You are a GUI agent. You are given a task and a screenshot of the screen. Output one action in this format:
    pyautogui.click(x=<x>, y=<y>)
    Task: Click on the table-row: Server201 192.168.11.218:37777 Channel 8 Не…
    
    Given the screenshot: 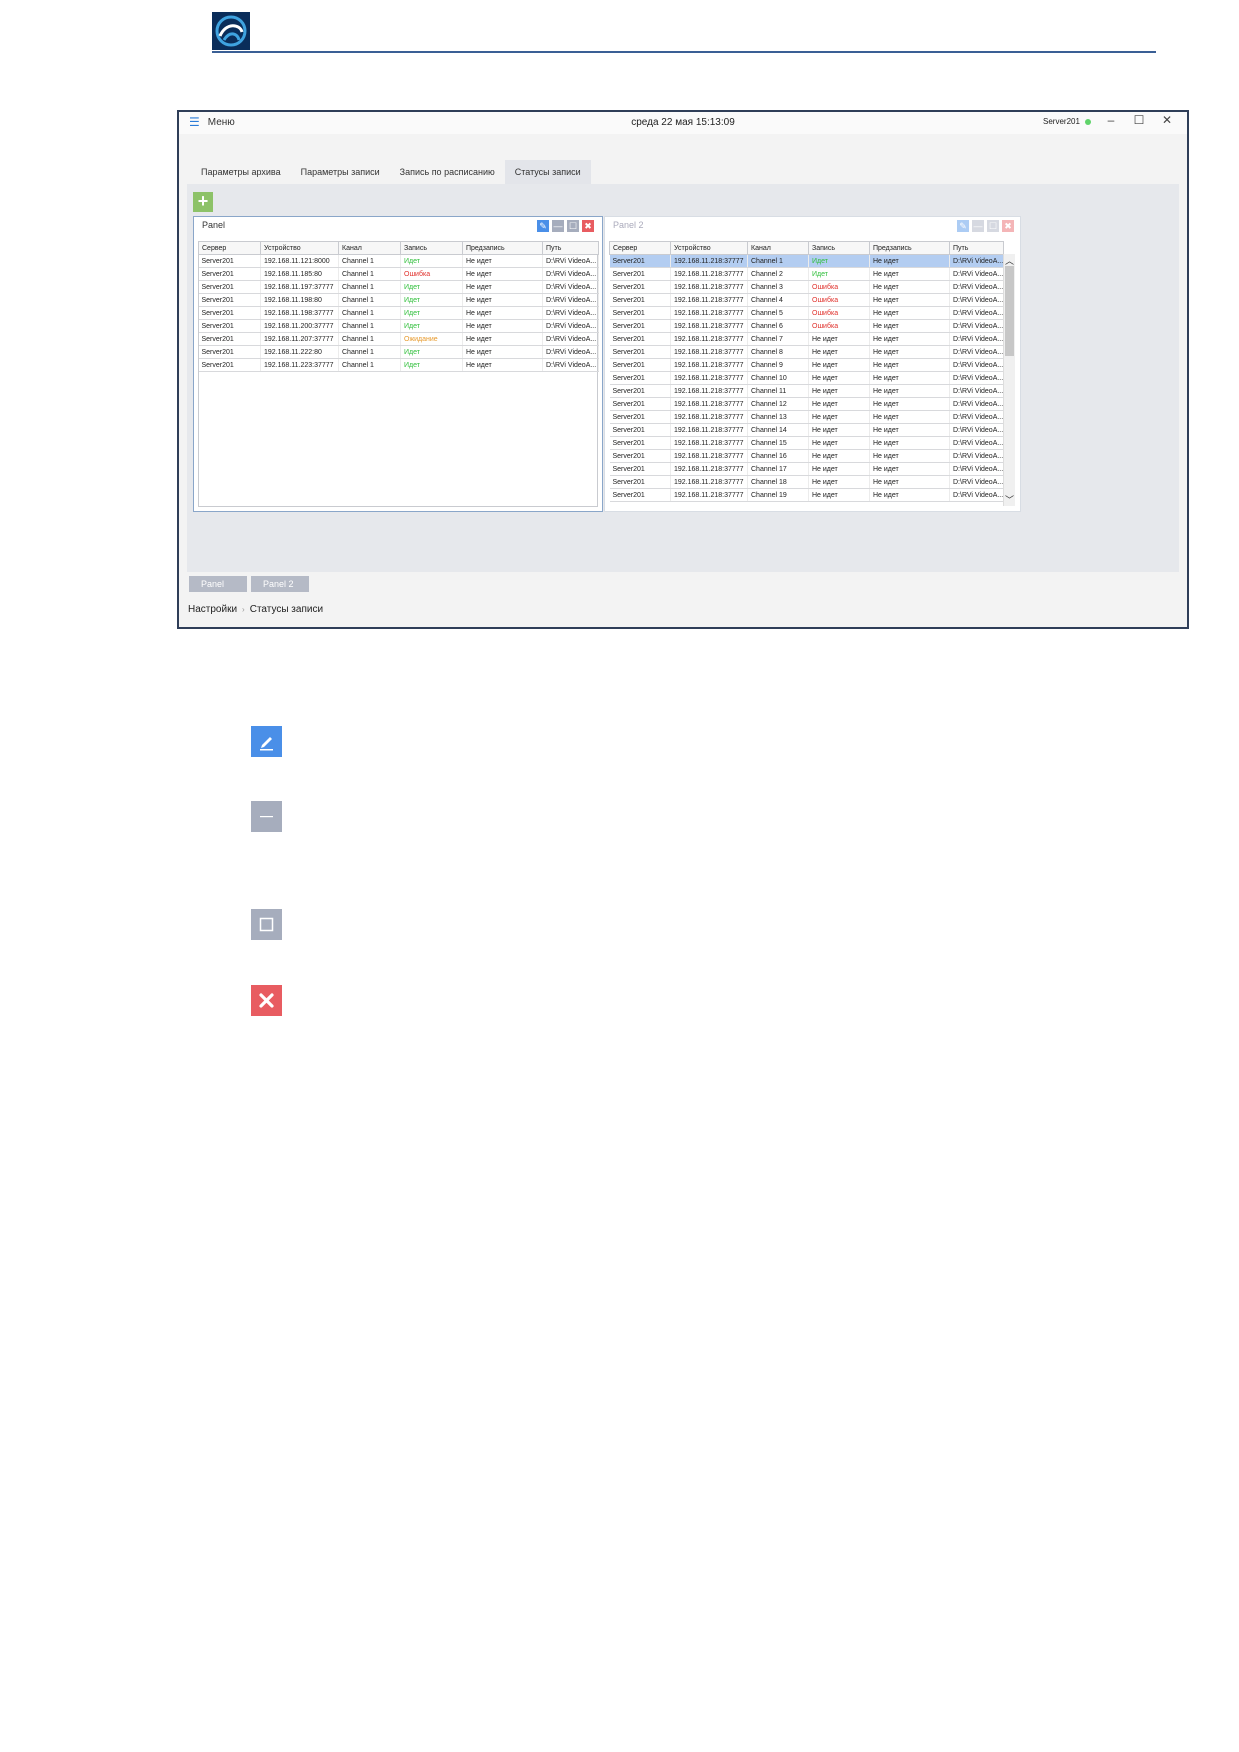 What is the action you would take?
    pyautogui.click(x=806, y=352)
    